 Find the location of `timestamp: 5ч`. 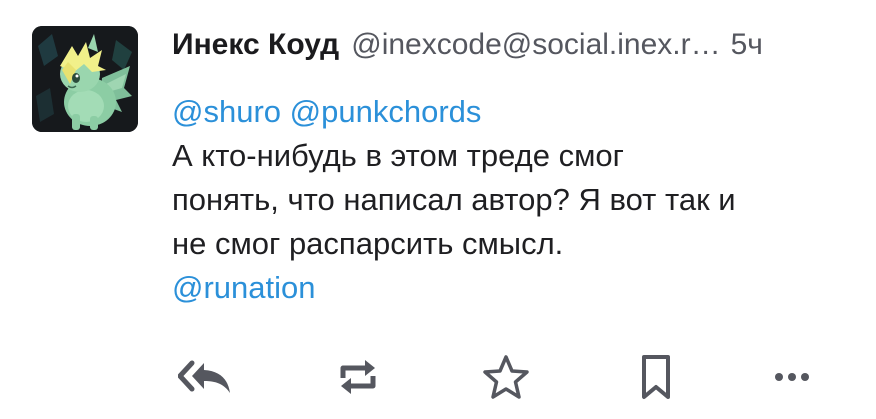

timestamp: 5ч is located at coordinates (747, 45).